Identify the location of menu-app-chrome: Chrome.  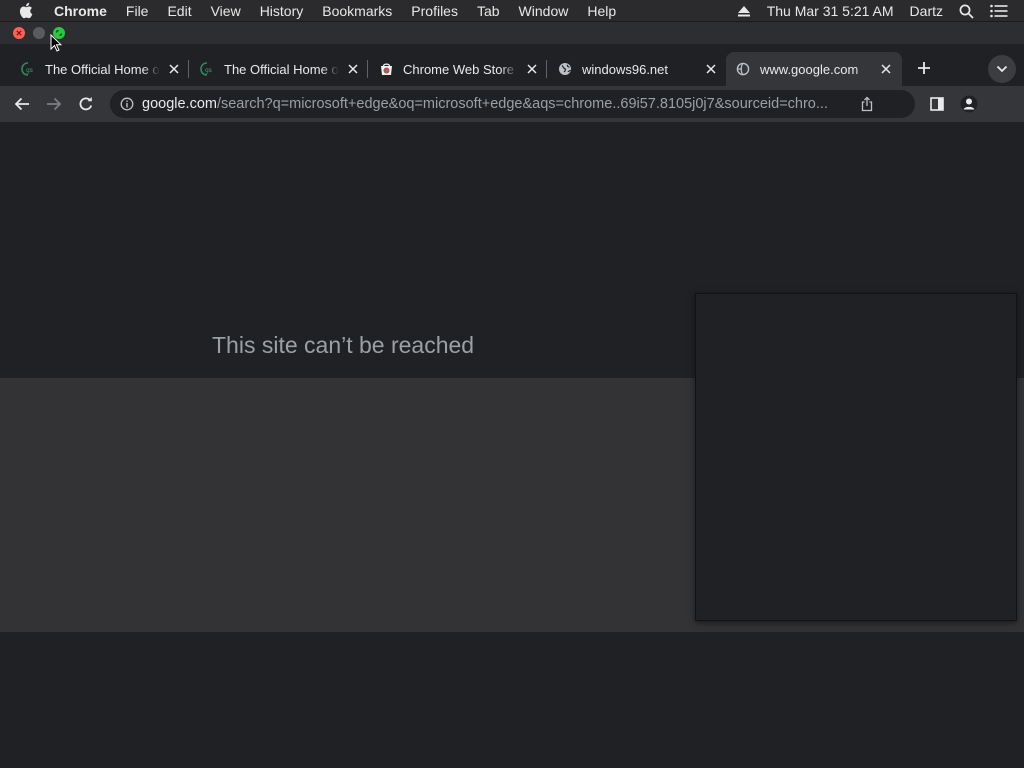
(80, 11).